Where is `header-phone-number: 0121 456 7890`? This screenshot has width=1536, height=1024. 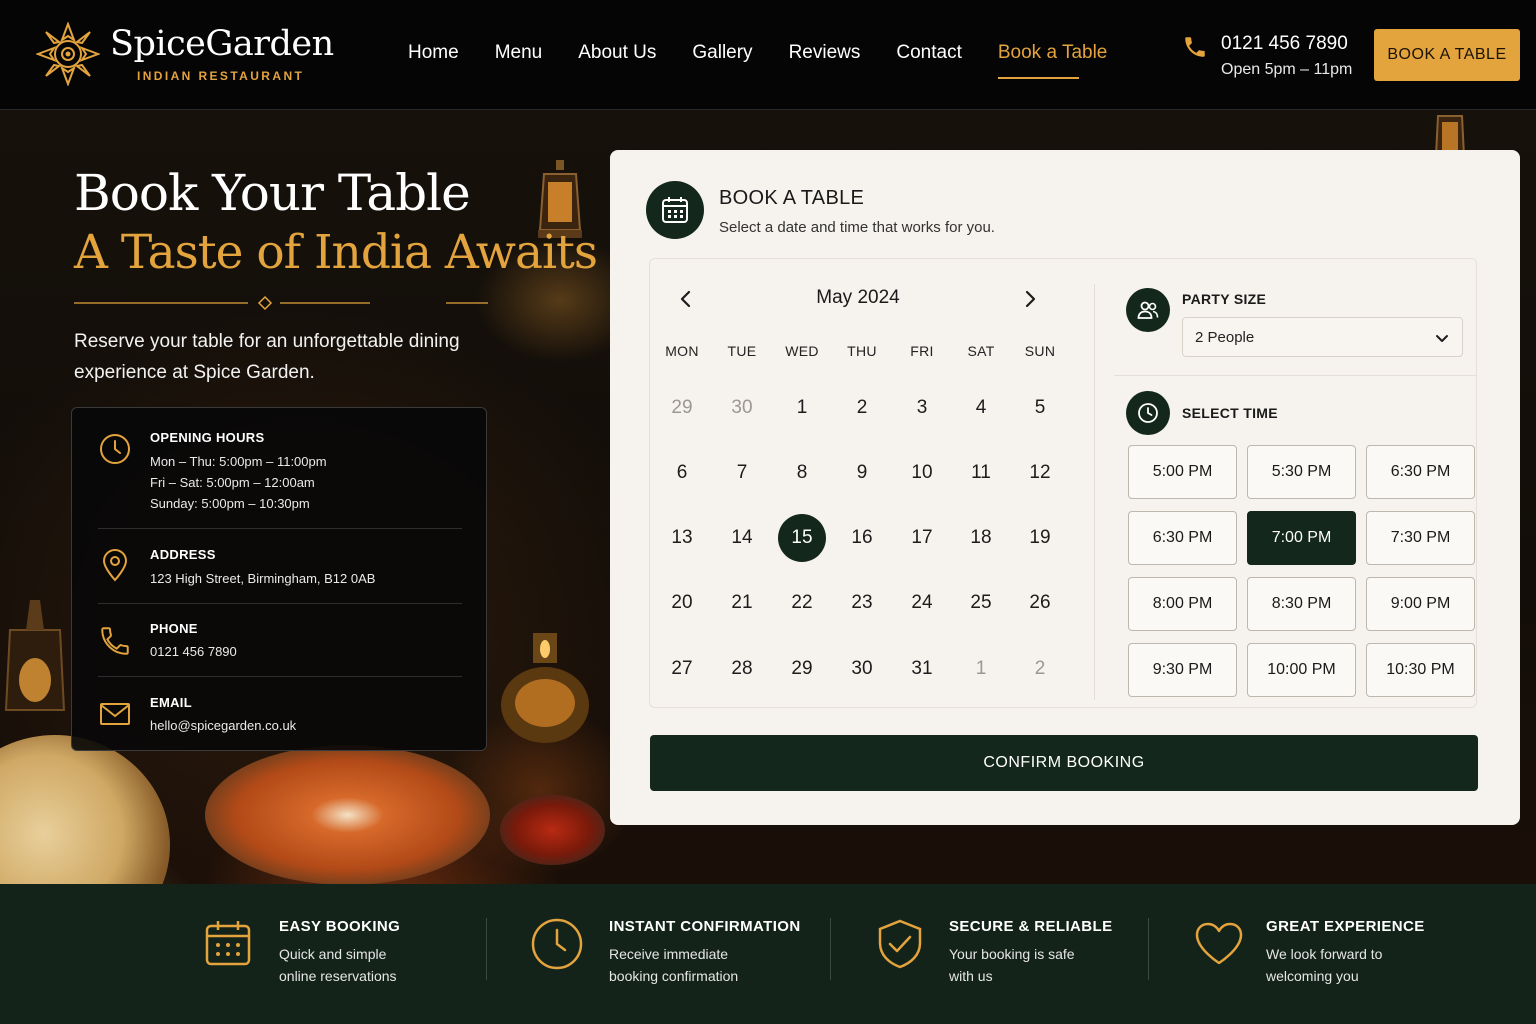
header-phone-number: 0121 456 7890 is located at coordinates (1284, 44).